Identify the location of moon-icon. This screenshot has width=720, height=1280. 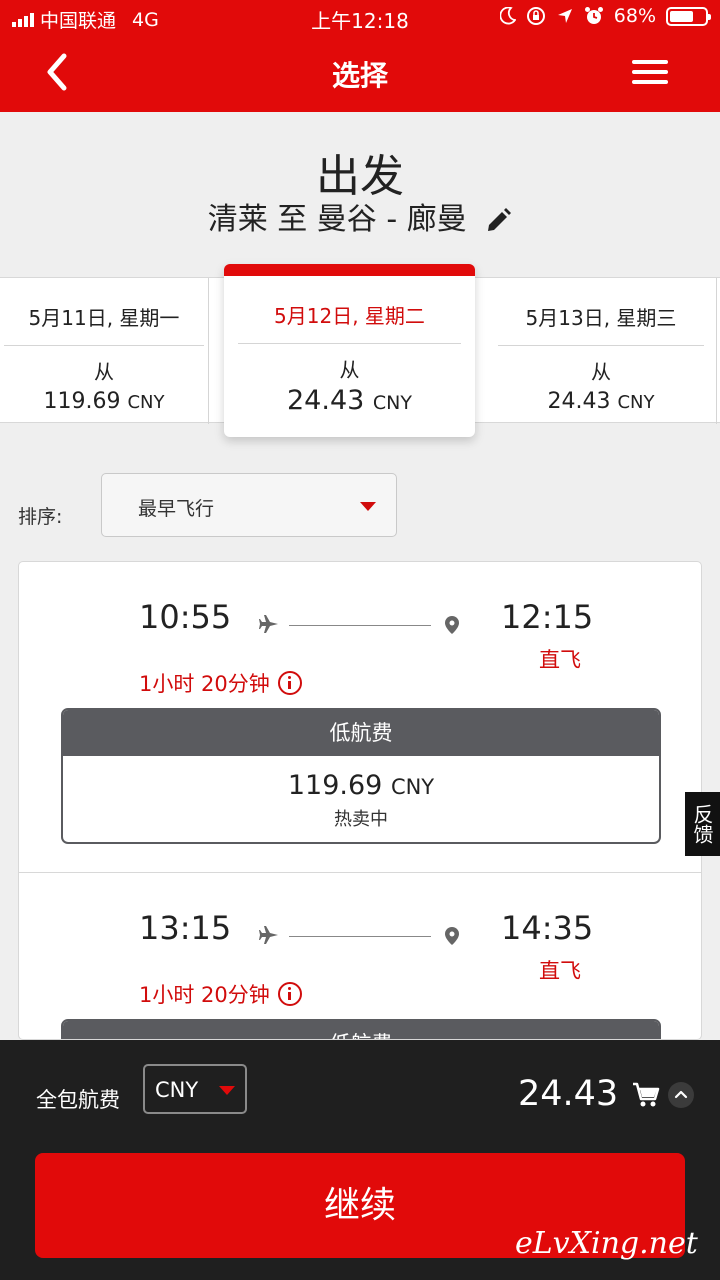
(507, 16).